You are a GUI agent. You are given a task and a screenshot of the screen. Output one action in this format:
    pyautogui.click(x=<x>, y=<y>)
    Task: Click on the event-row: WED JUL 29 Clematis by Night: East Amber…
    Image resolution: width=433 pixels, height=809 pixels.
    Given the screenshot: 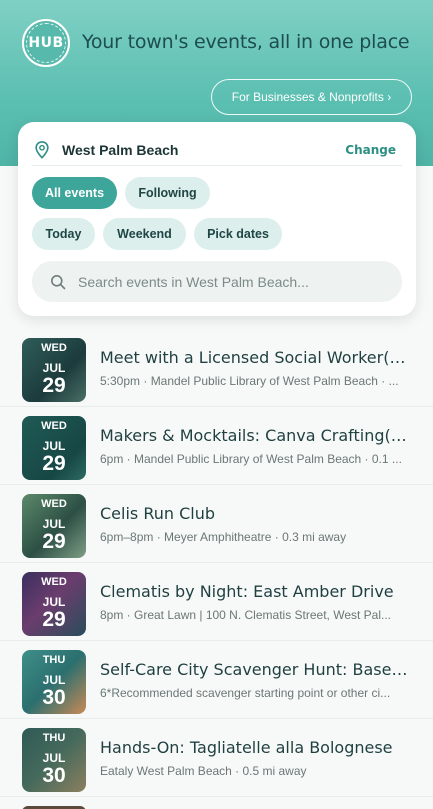 What is the action you would take?
    pyautogui.click(x=216, y=602)
    